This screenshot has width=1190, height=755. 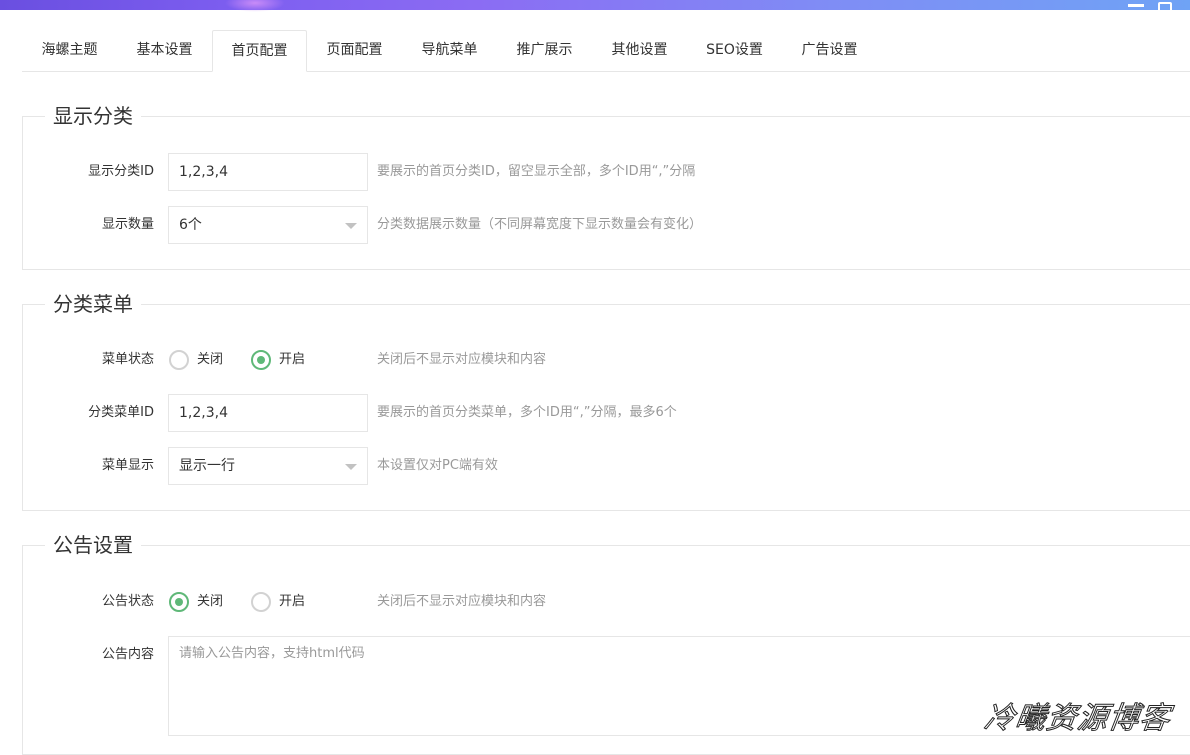 What do you see at coordinates (164, 50) in the screenshot?
I see `tab-basic-settings: 基本设置` at bounding box center [164, 50].